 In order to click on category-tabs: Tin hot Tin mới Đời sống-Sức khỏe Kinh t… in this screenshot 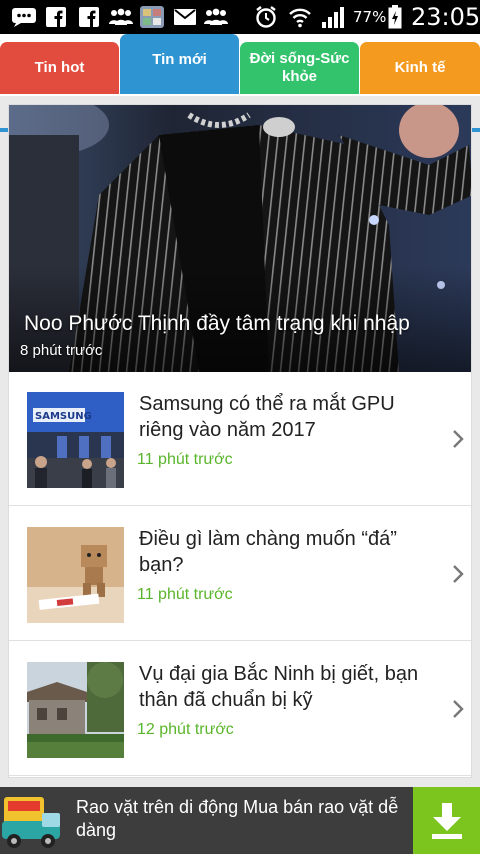, I will do `click(240, 83)`.